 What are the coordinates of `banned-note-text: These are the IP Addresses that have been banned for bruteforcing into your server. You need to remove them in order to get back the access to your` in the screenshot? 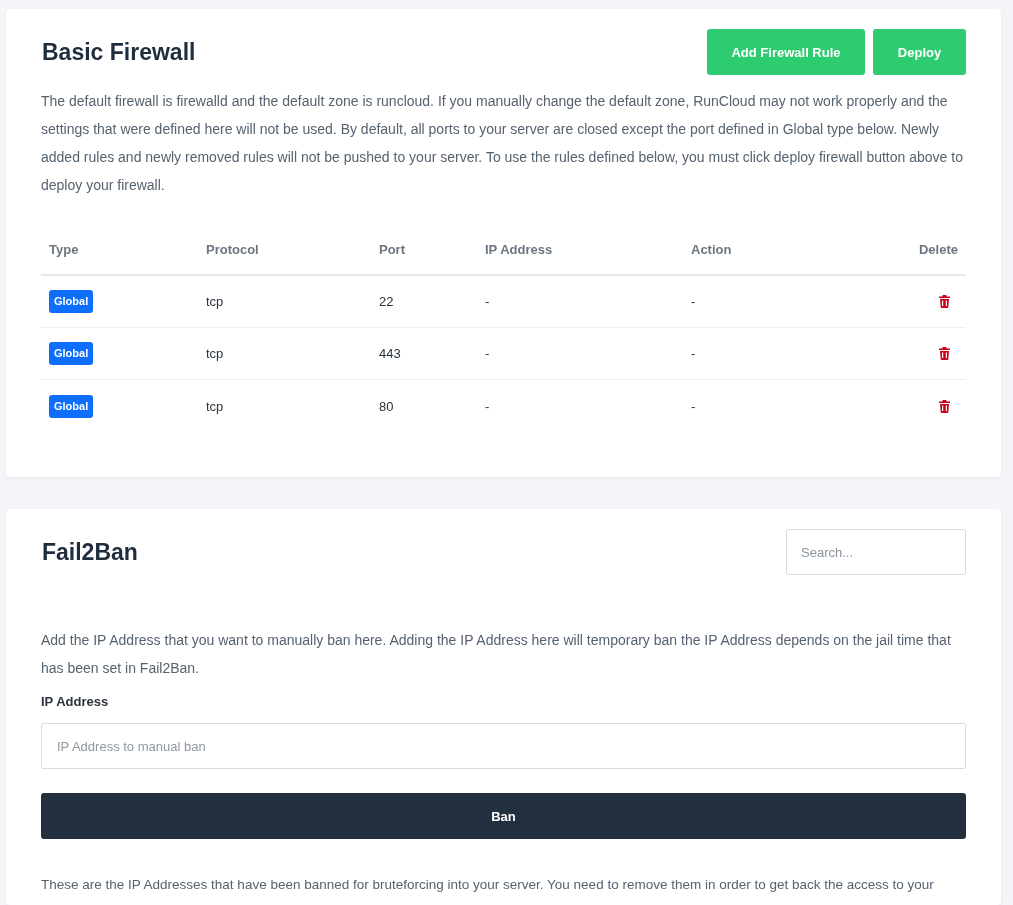 It's located at (488, 885).